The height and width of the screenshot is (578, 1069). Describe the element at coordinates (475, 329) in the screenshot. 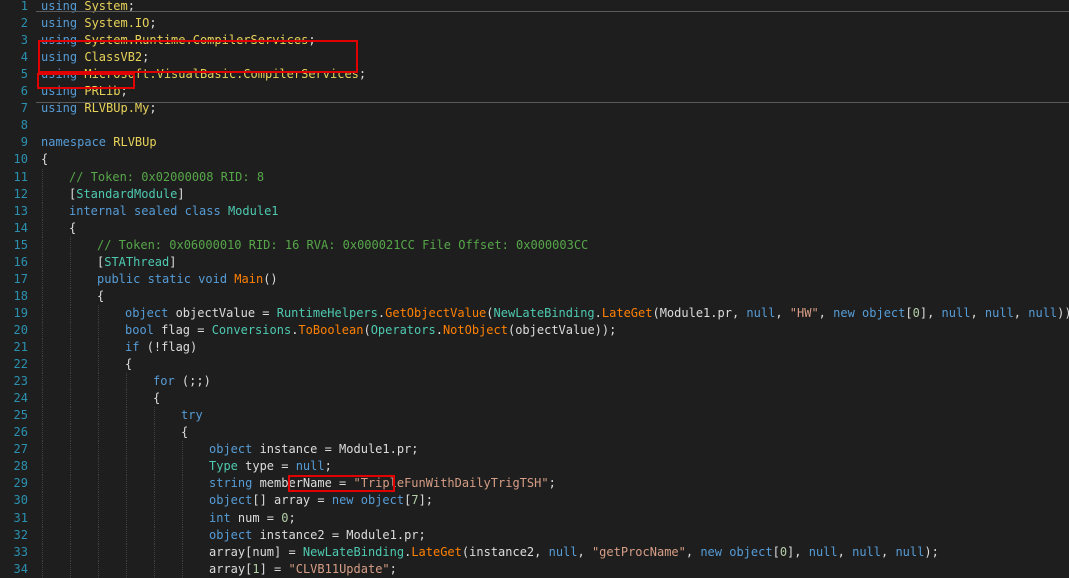

I see `code-token: NotObject` at that location.